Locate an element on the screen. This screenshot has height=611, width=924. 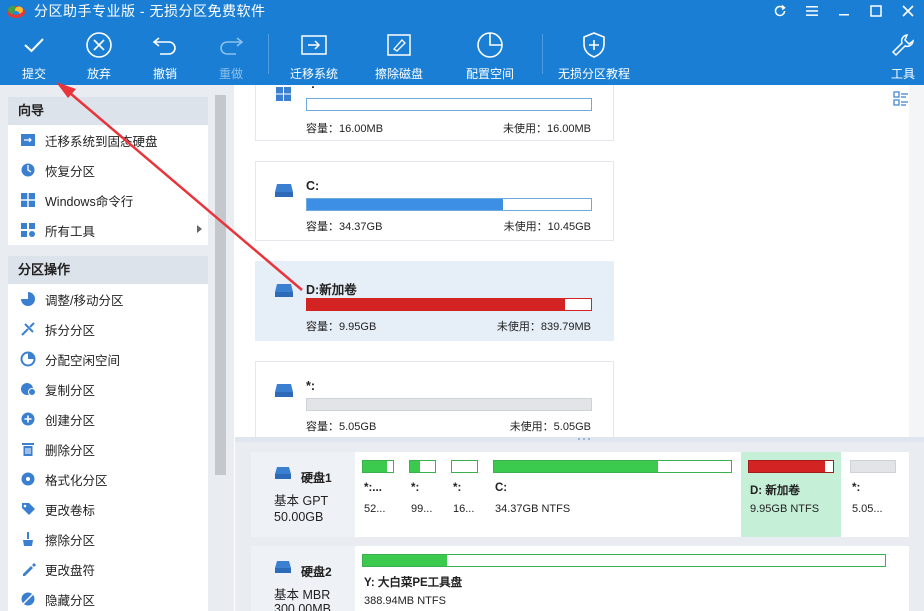
tutorial-button: 无损分区教程 is located at coordinates (594, 53).